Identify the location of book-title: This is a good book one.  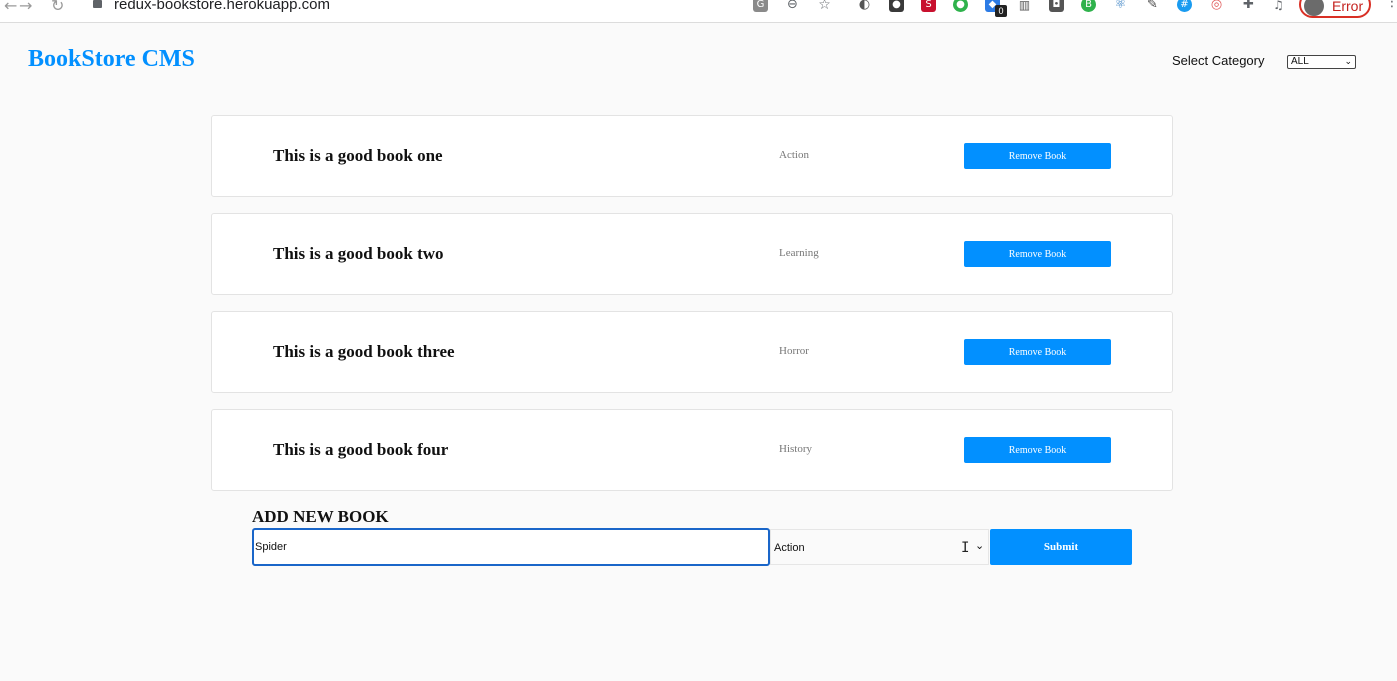
(358, 155).